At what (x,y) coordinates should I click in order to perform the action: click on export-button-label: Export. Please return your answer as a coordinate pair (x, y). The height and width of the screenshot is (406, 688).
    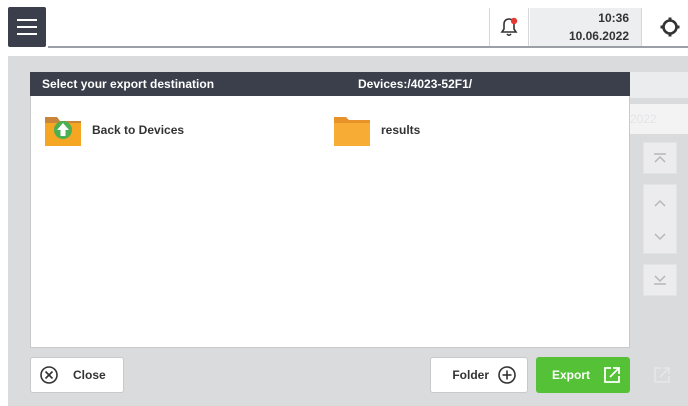
    Looking at the image, I should click on (570, 375).